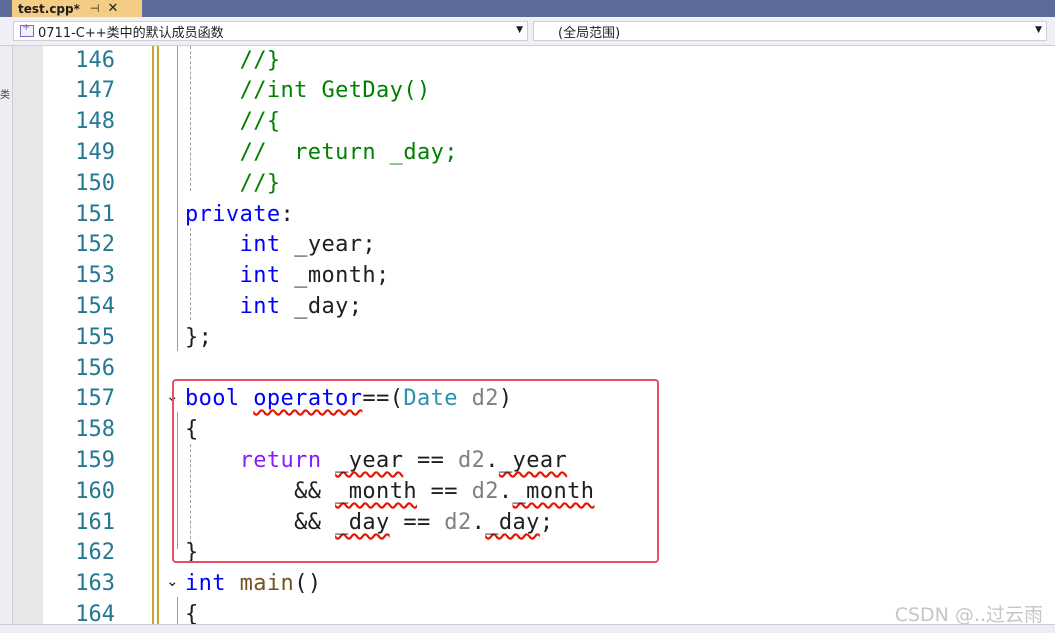 This screenshot has width=1055, height=633. I want to click on line-number: 154, so click(95, 306).